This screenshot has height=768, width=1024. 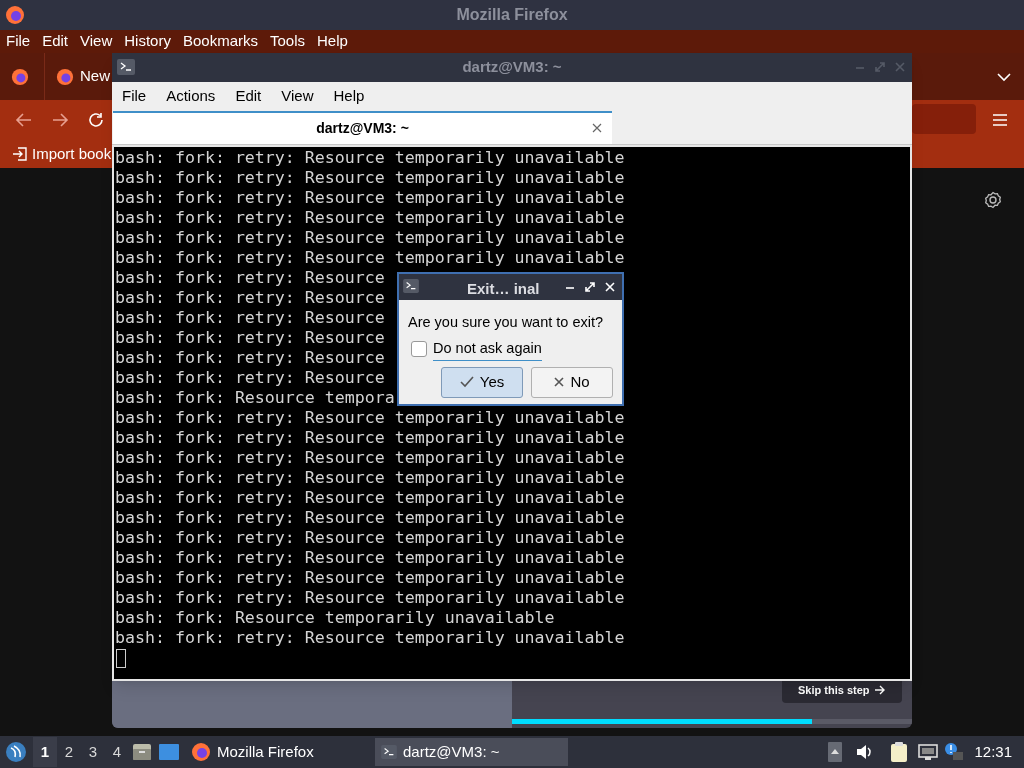 I want to click on yes-button: Yes, so click(x=482, y=382).